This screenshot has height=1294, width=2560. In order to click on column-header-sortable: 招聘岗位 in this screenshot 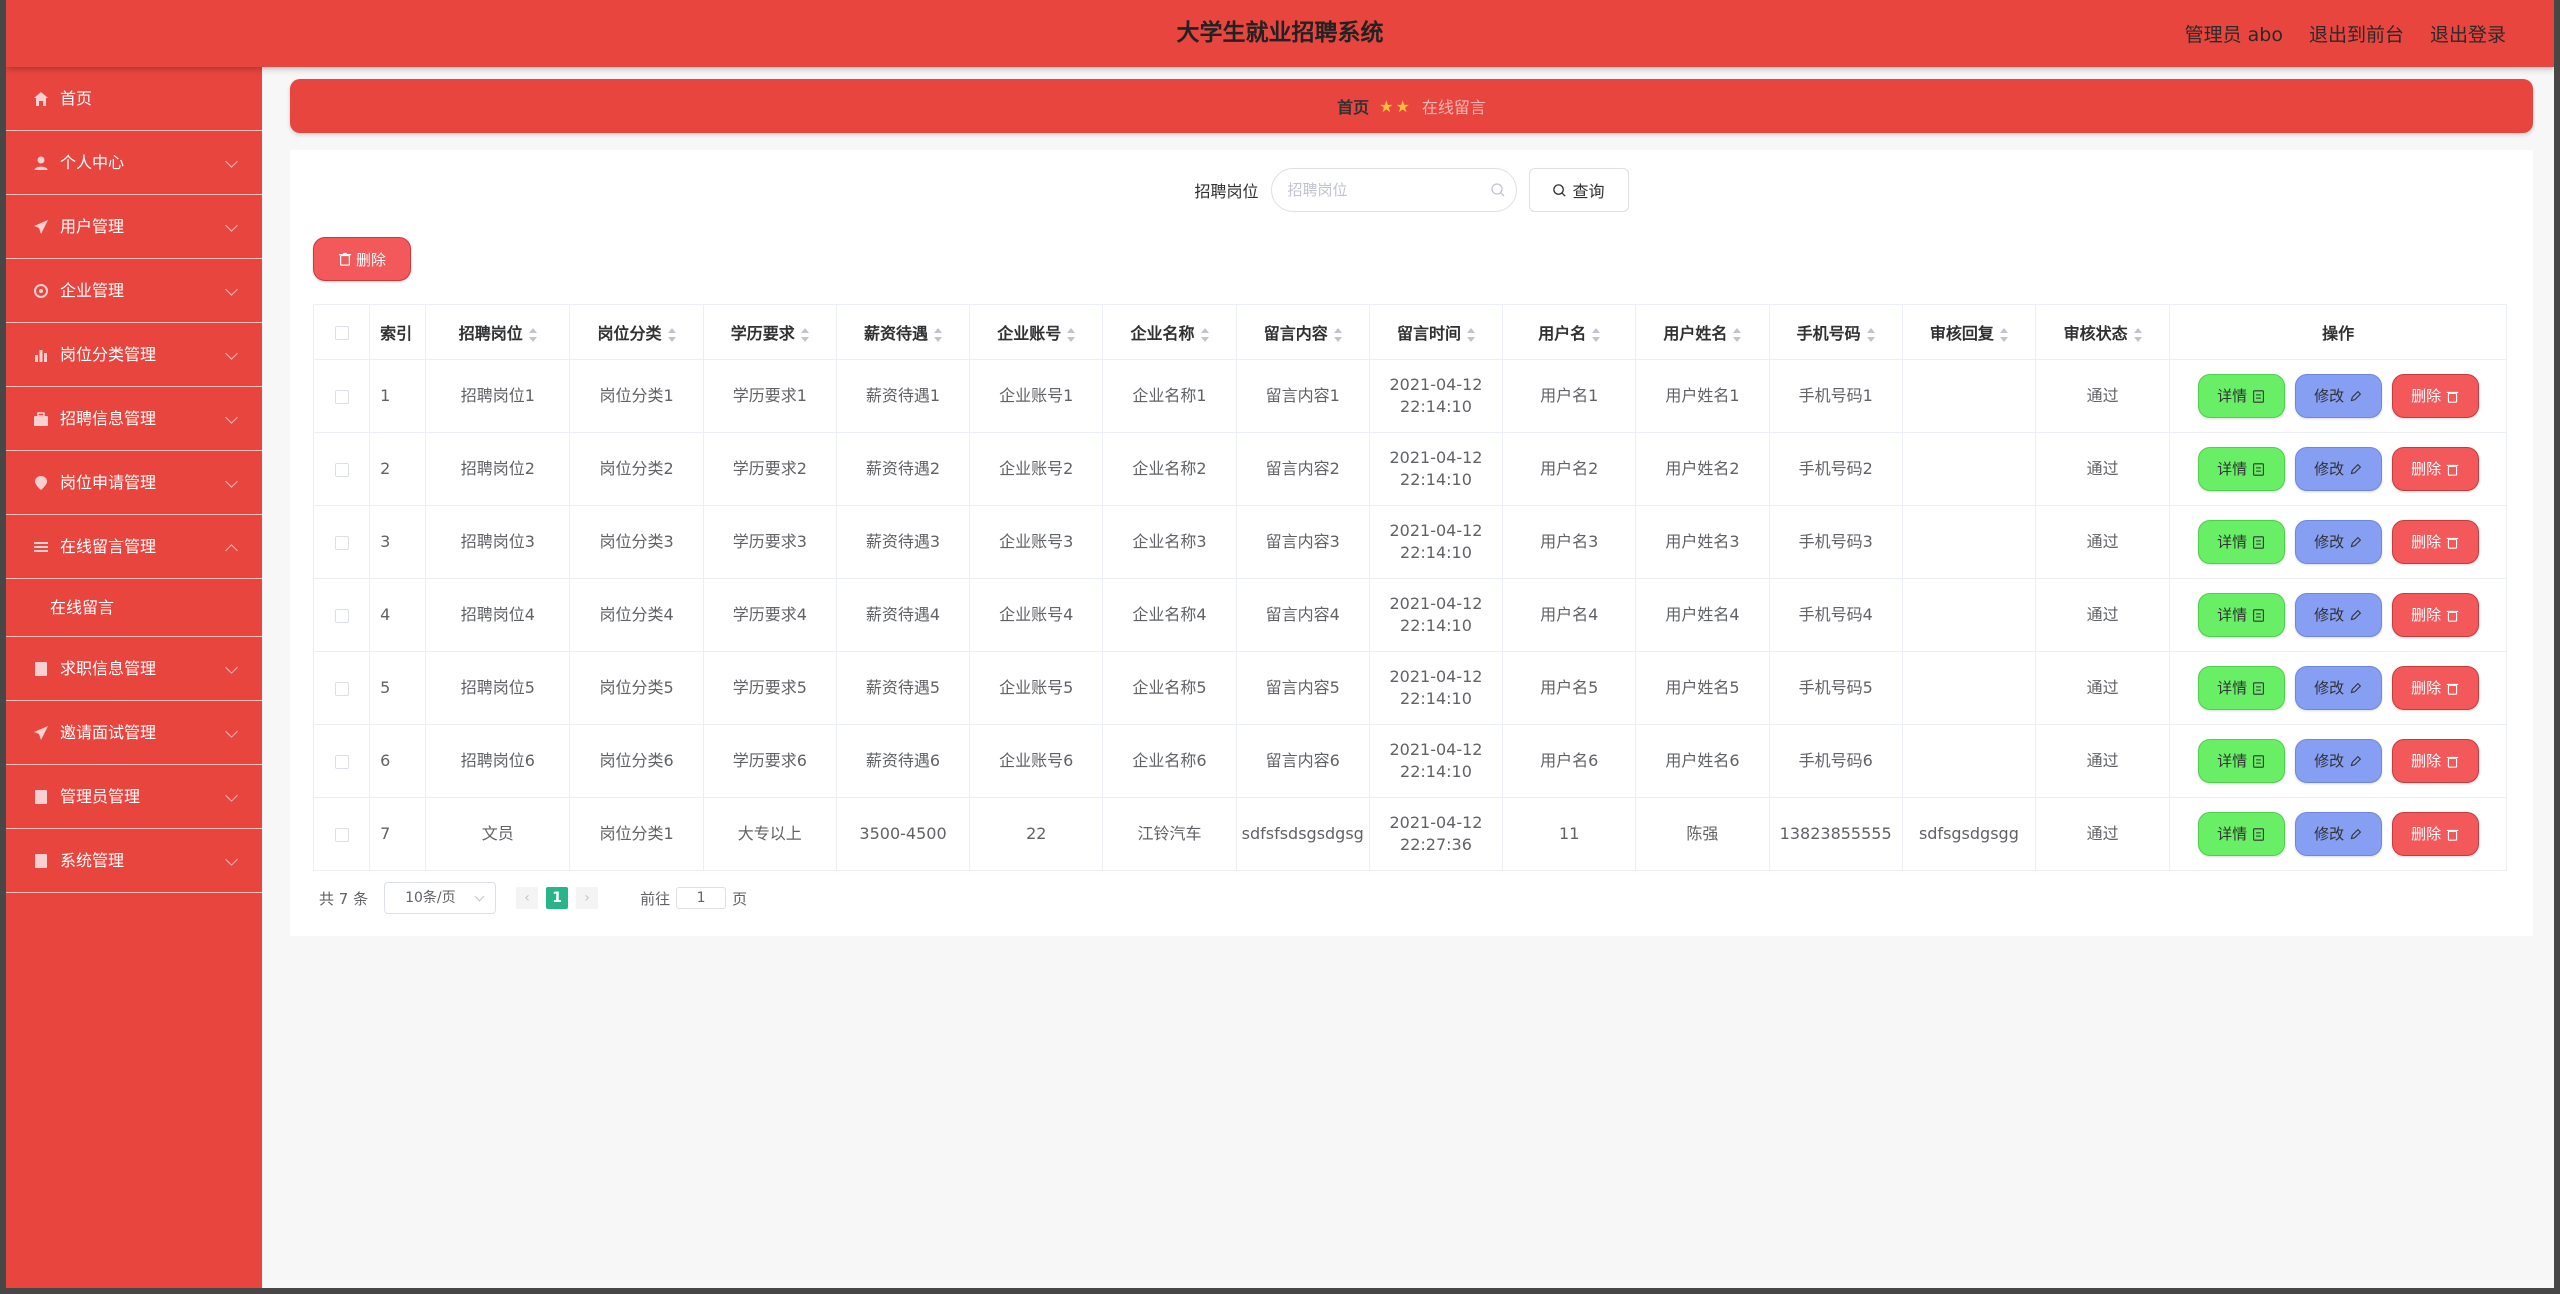, I will do `click(498, 332)`.